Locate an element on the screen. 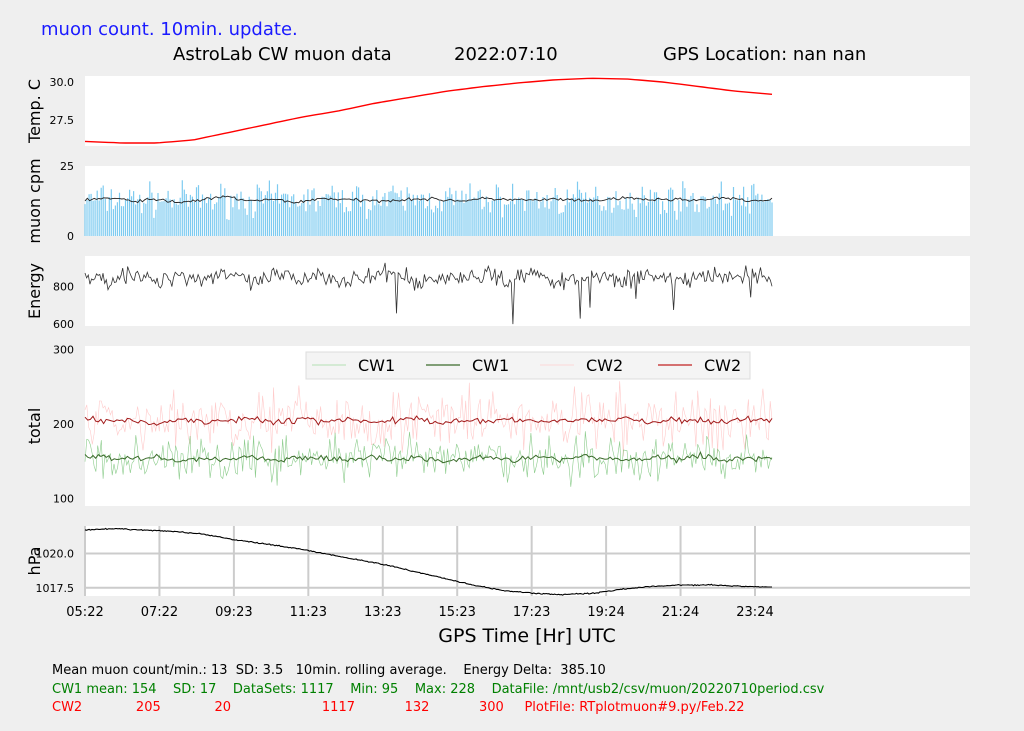 The width and height of the screenshot is (1024, 731). ytick-label: 300 is located at coordinates (63, 350).